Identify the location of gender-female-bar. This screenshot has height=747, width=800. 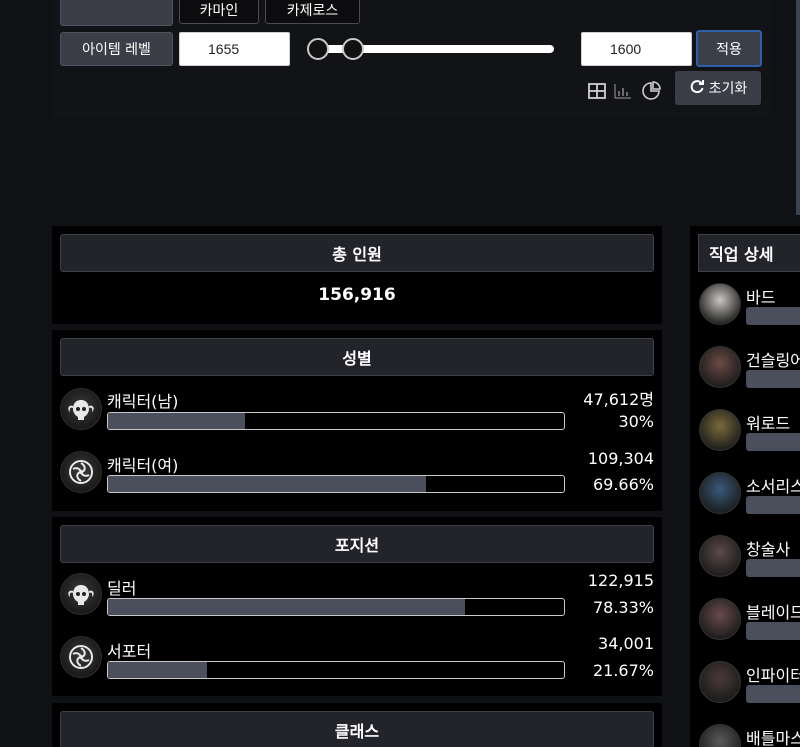
(336, 484).